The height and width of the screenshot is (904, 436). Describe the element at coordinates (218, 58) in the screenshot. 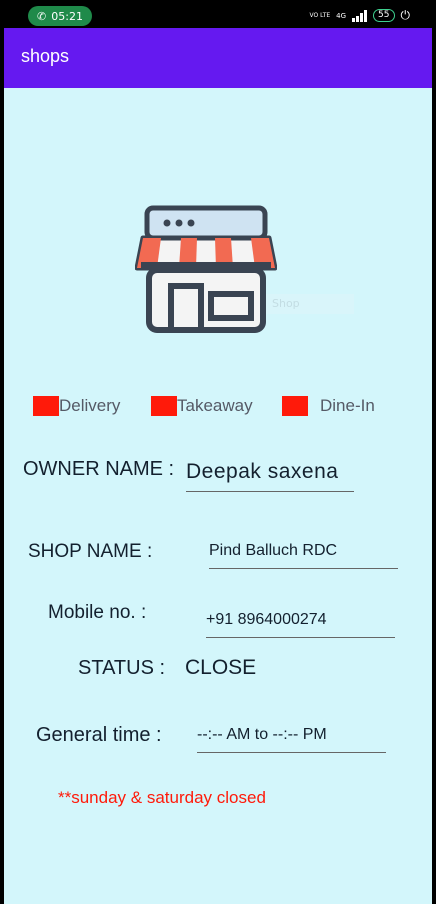

I see `app-bar: shops` at that location.